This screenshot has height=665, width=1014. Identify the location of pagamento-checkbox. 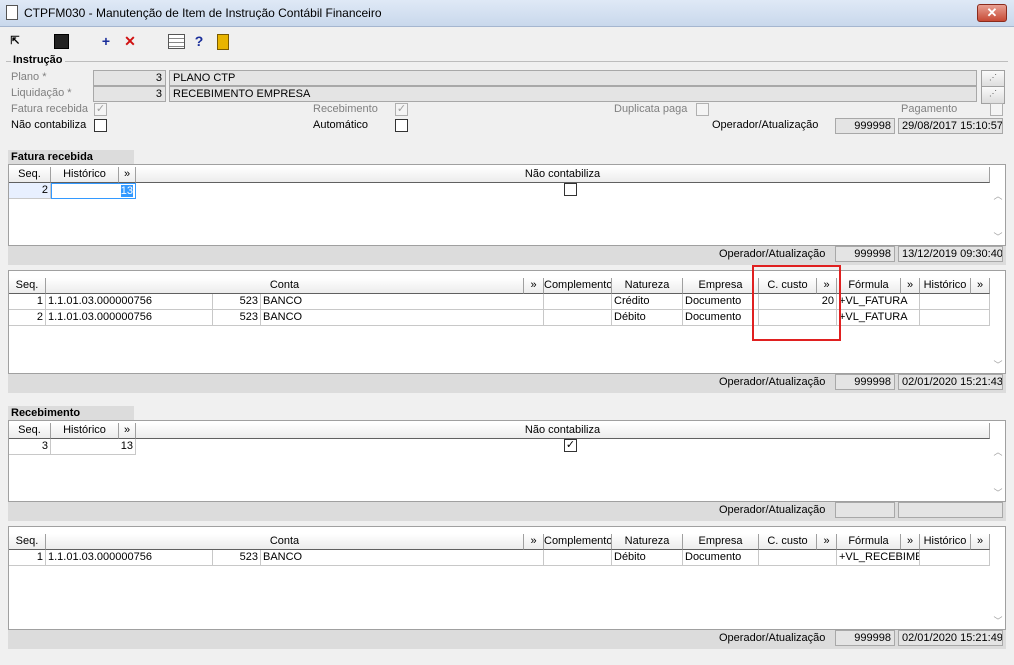
(996, 109).